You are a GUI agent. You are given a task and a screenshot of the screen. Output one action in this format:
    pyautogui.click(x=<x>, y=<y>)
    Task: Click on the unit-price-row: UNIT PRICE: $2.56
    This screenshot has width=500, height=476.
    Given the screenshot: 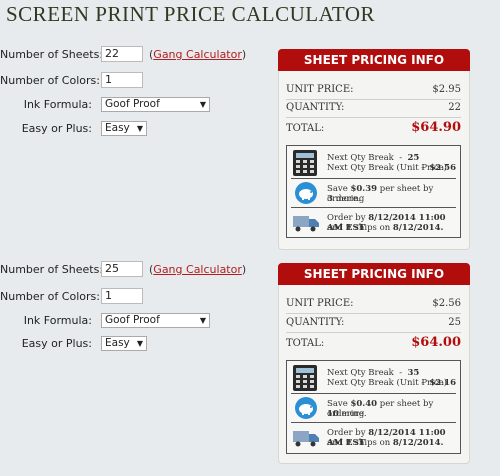 What is the action you would take?
    pyautogui.click(x=373, y=305)
    